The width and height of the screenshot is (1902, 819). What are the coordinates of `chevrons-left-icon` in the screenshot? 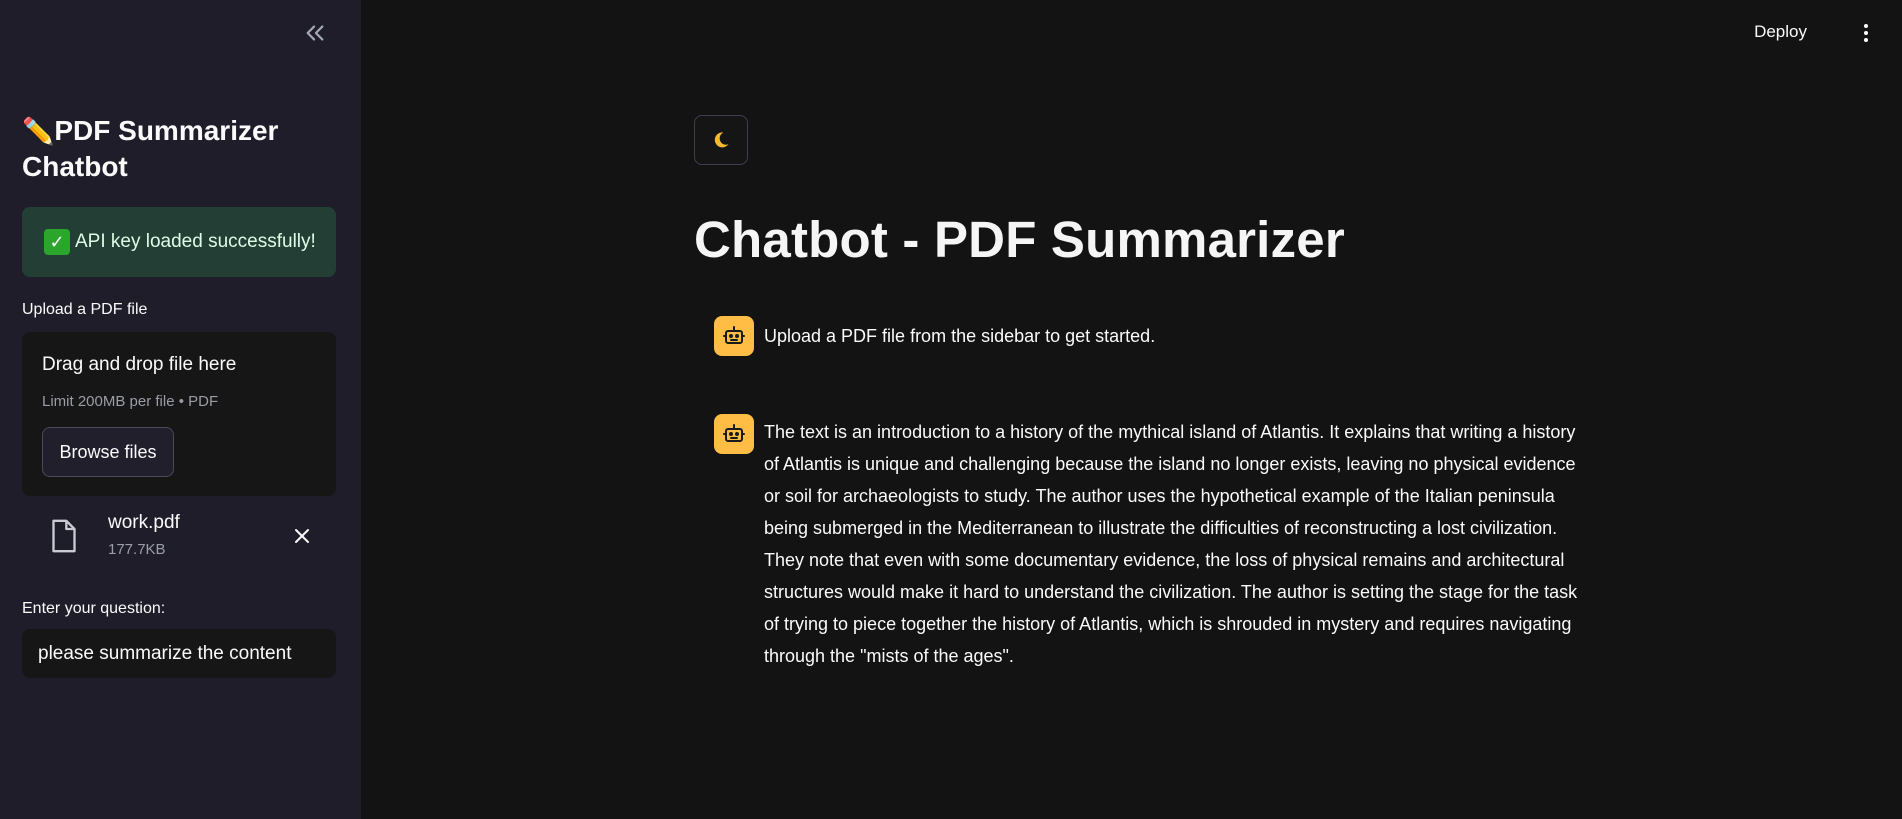 It's located at (315, 33).